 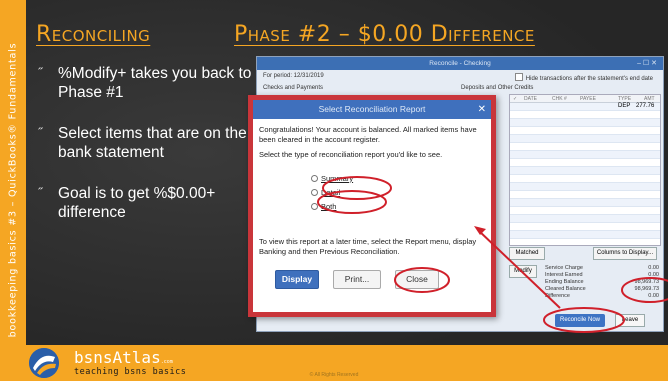 I want to click on column-header: PAYEE, so click(x=588, y=99).